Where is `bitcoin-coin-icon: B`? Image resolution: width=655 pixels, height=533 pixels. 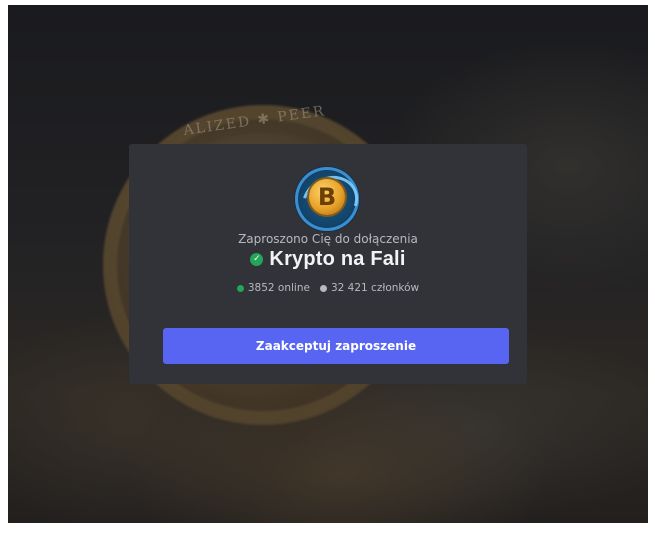 bitcoin-coin-icon: B is located at coordinates (327, 197).